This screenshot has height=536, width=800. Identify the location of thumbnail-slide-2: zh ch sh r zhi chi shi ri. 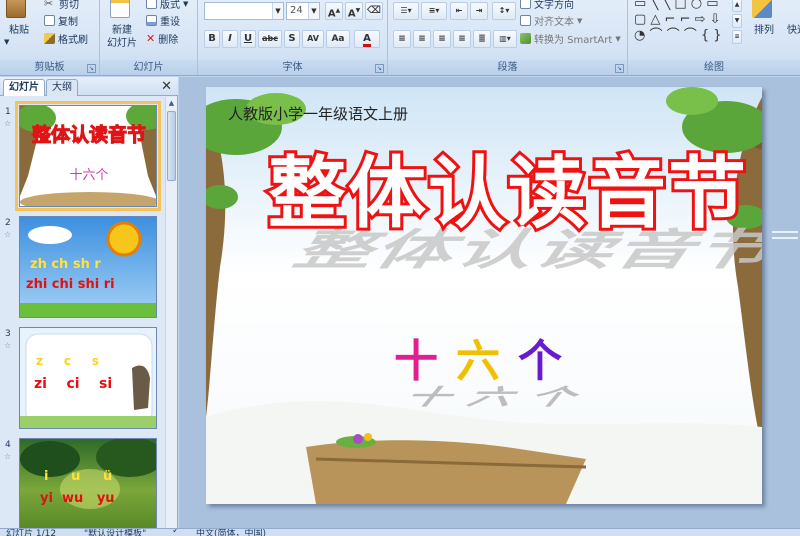
(88, 267).